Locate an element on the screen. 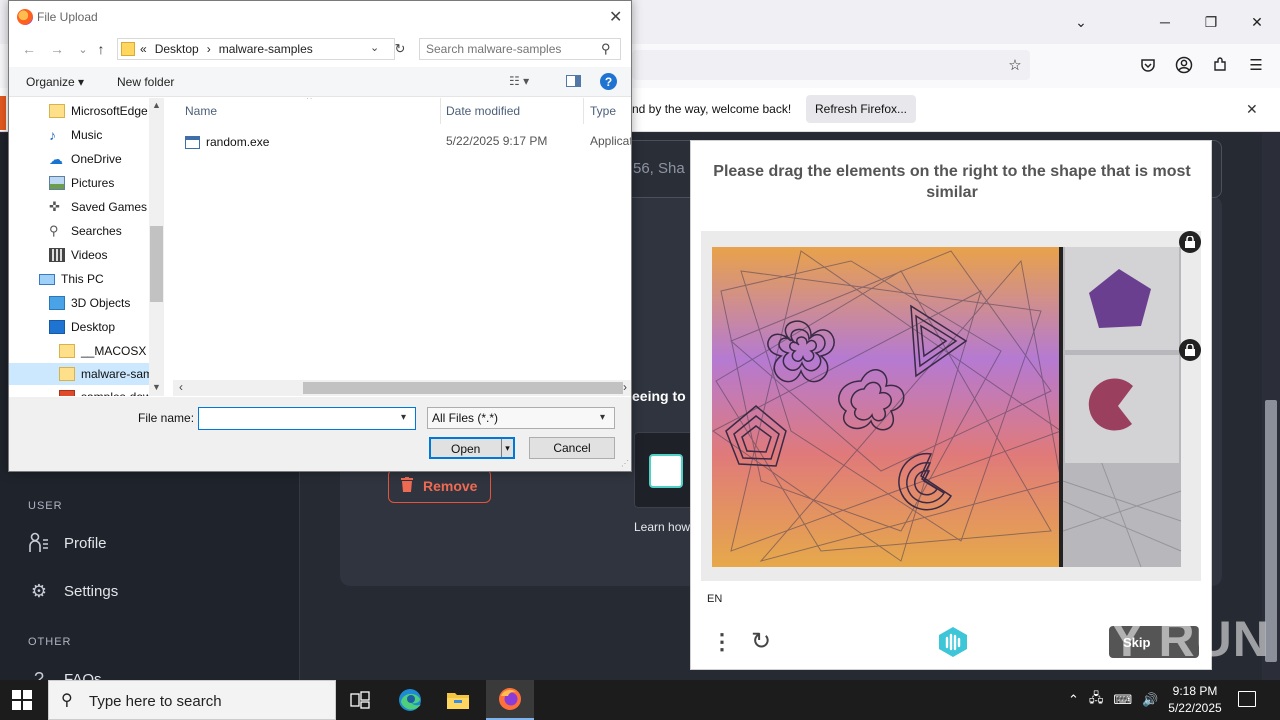  pocket-icon is located at coordinates (1148, 65).